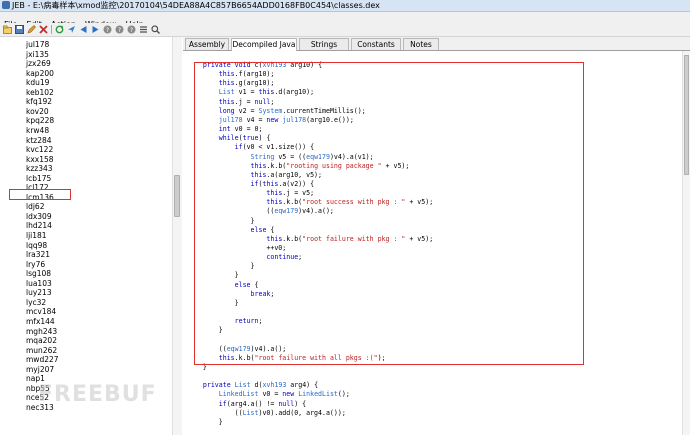 The width and height of the screenshot is (690, 435). I want to click on left-scrollbar-thumb, so click(177, 196).